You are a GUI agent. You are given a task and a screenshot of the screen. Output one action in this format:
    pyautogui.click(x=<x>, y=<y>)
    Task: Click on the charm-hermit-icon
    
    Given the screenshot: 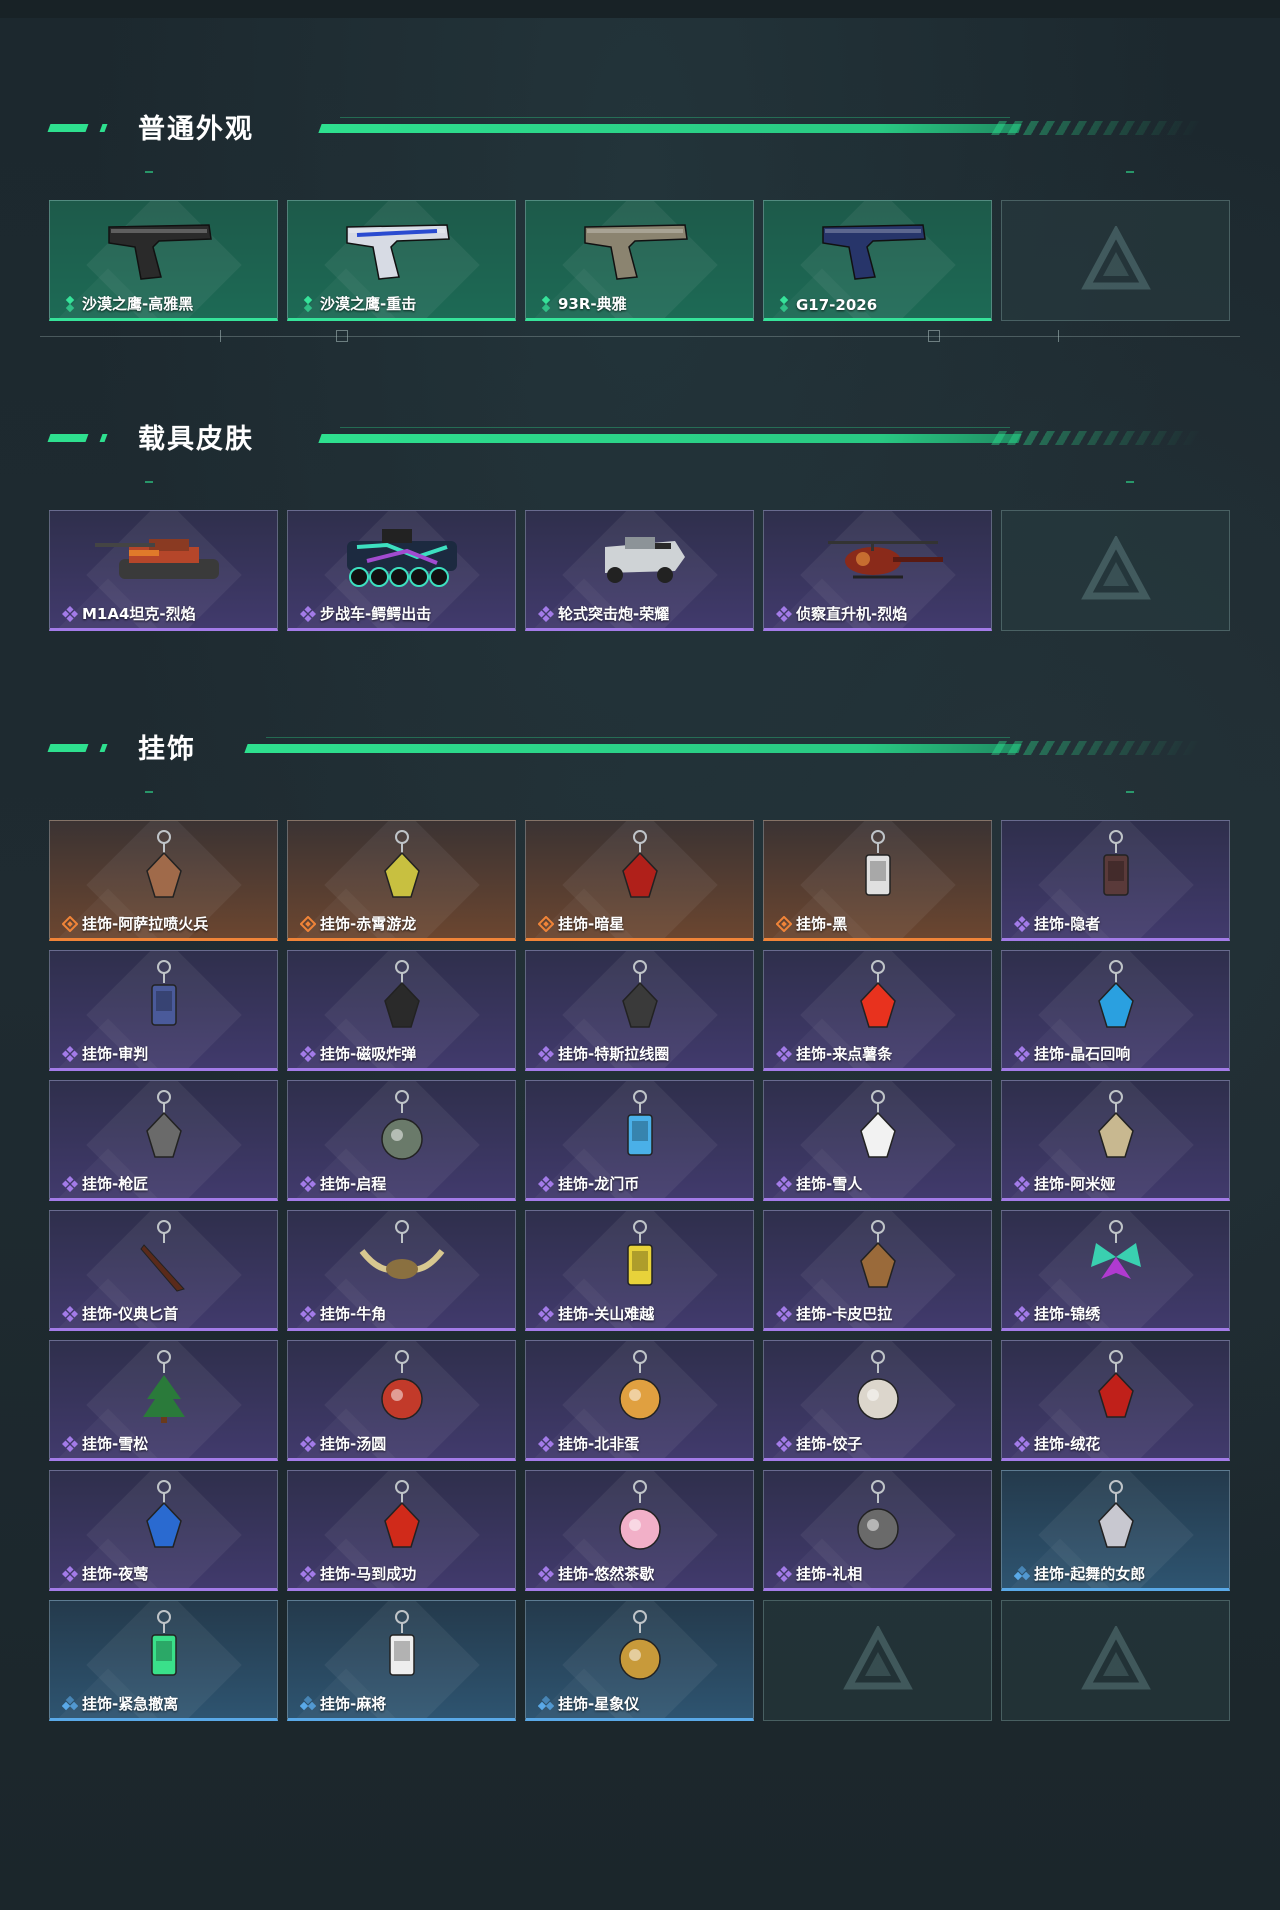 What is the action you would take?
    pyautogui.click(x=1115, y=863)
    